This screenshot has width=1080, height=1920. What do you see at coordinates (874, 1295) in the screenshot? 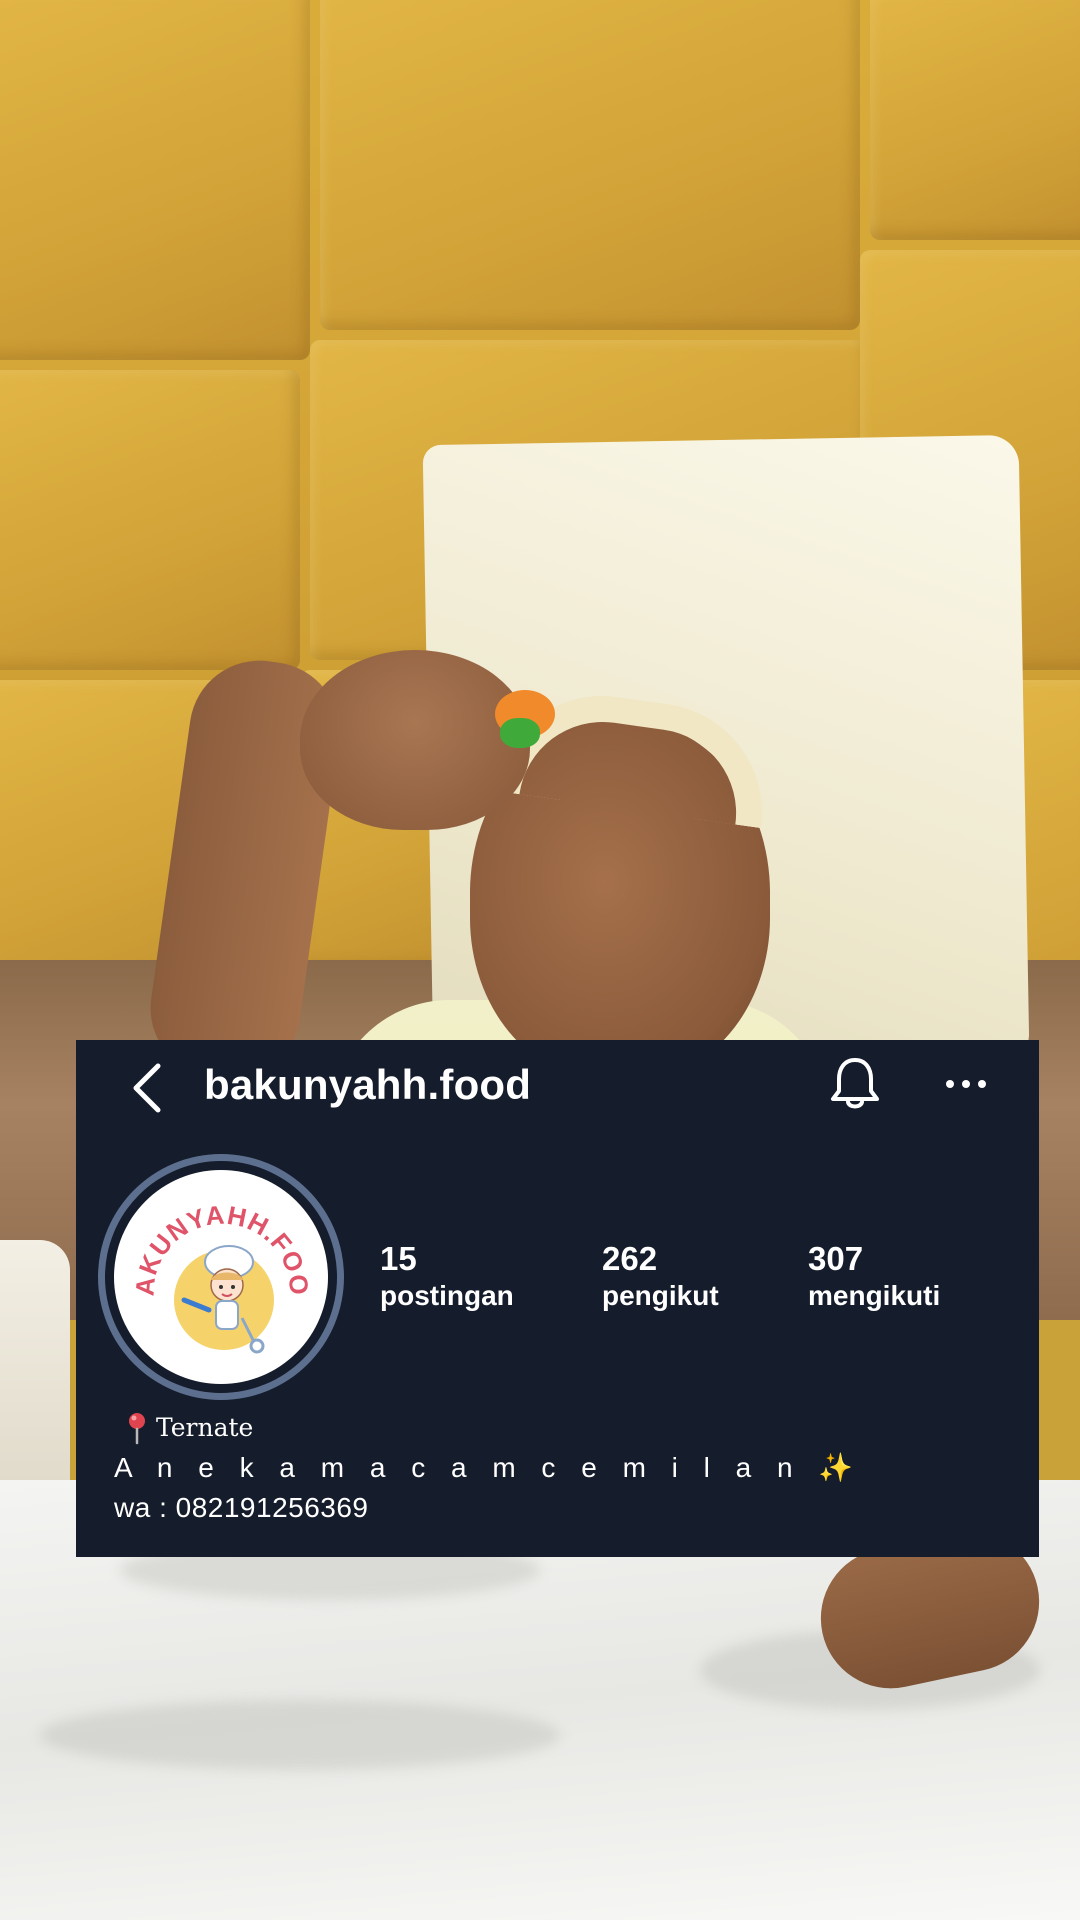
I see `stat-following-label: mengikuti` at bounding box center [874, 1295].